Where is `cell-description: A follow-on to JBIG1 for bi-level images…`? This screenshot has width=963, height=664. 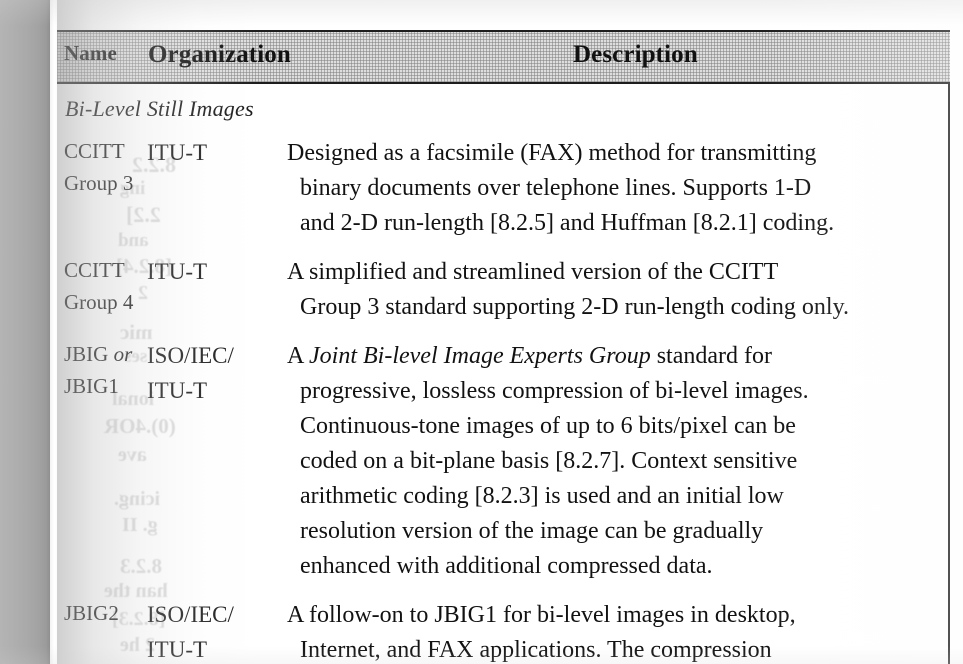
cell-description: A follow-on to JBIG1 for bi-level images… is located at coordinates (614, 631).